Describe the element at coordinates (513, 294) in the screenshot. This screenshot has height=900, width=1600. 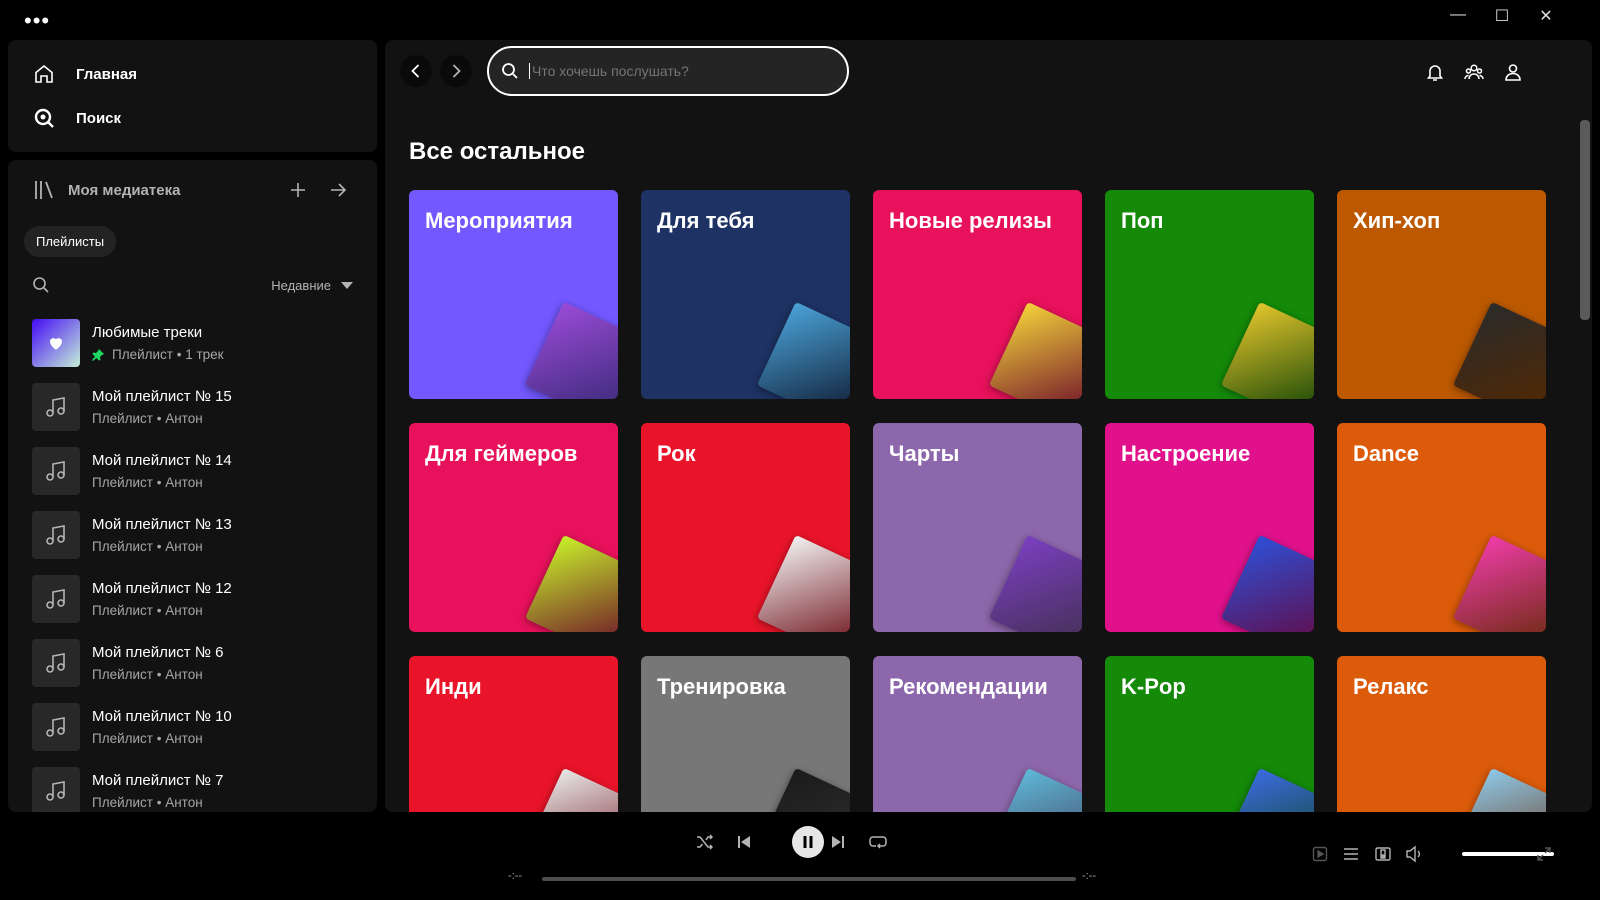
I see `category-card: Мероприятия` at that location.